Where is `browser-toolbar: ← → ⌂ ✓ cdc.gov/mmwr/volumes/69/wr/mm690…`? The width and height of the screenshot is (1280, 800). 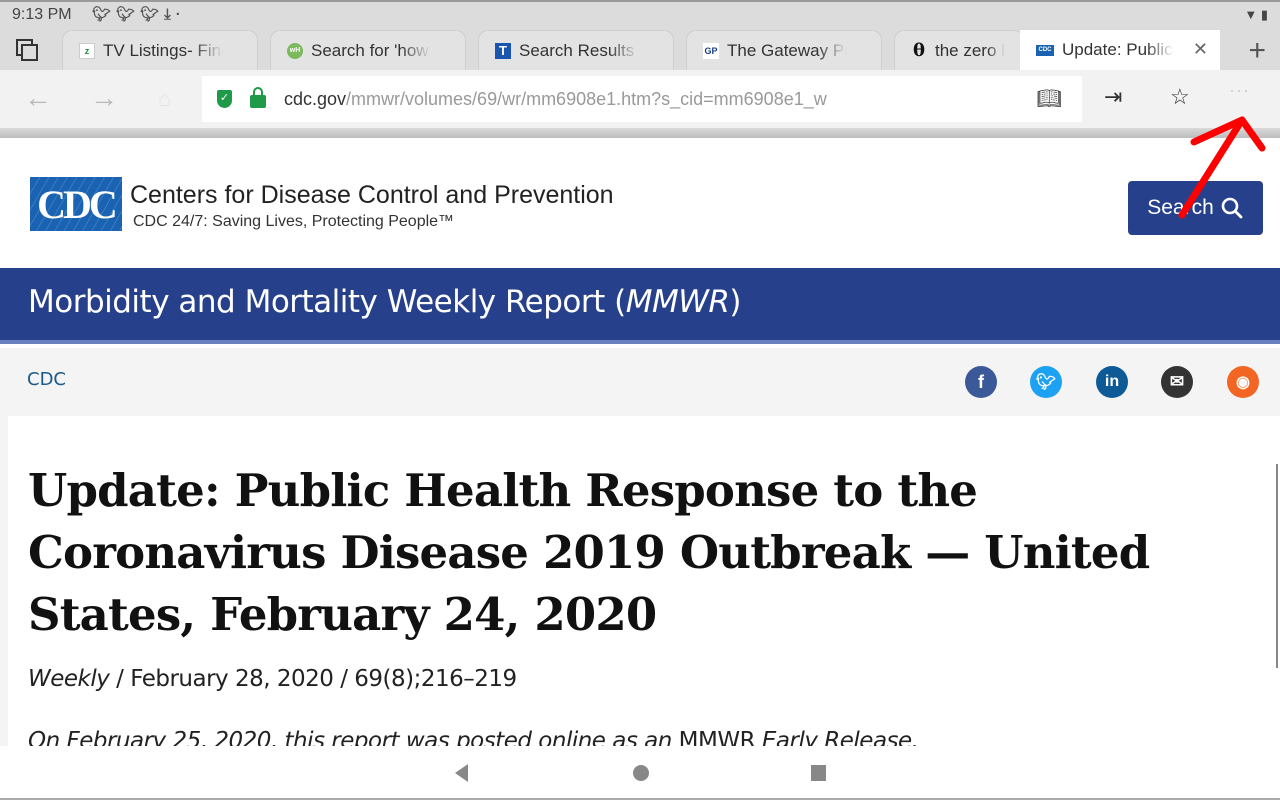 browser-toolbar: ← → ⌂ ✓ cdc.gov/mmwr/volumes/69/wr/mm690… is located at coordinates (640, 99).